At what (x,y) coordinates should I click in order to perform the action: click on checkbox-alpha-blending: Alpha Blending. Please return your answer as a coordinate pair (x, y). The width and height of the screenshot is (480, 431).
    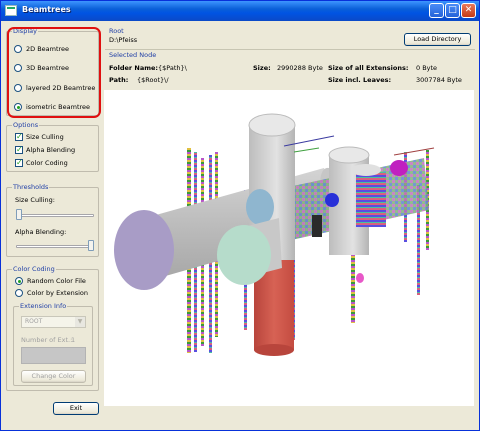
    Looking at the image, I should click on (45, 150).